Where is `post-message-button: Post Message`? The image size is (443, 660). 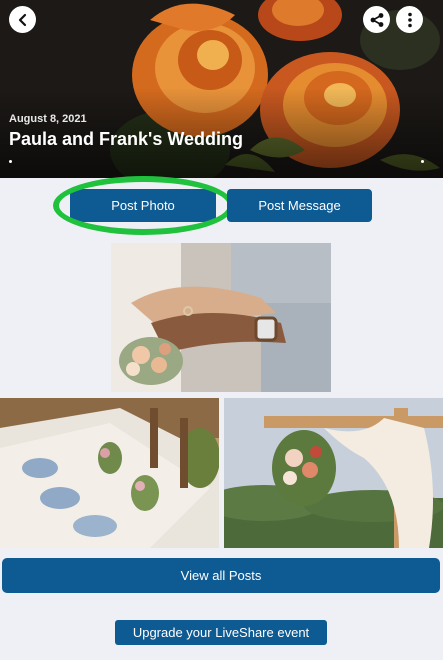
post-message-button: Post Message is located at coordinates (299, 205).